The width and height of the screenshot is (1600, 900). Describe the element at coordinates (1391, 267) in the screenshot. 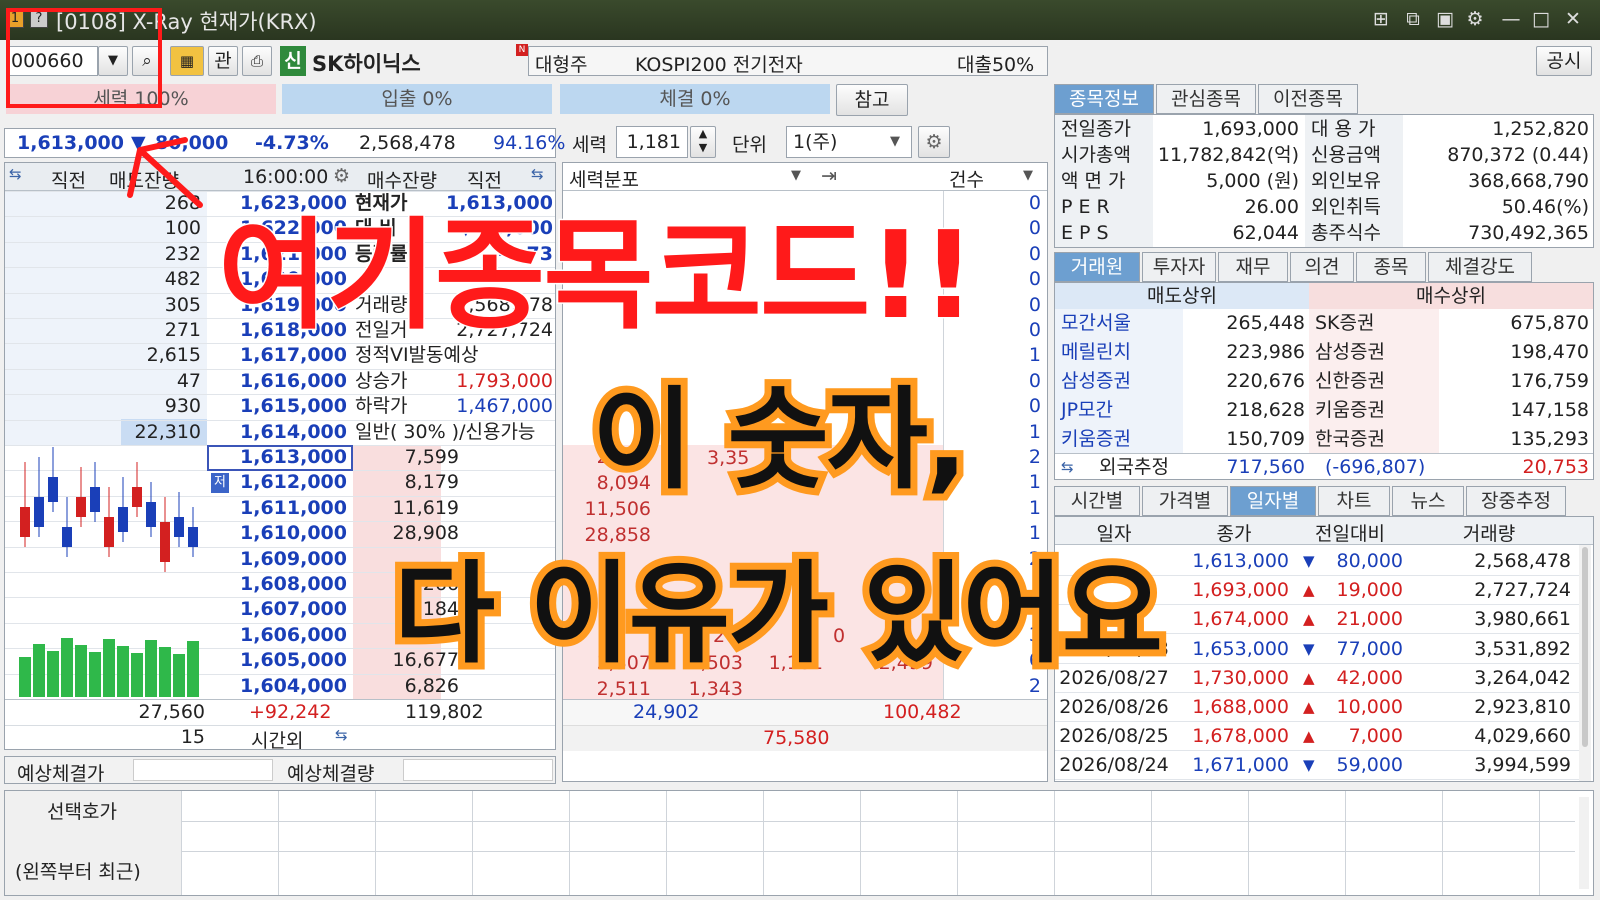

I see `tab-4: 종목` at that location.